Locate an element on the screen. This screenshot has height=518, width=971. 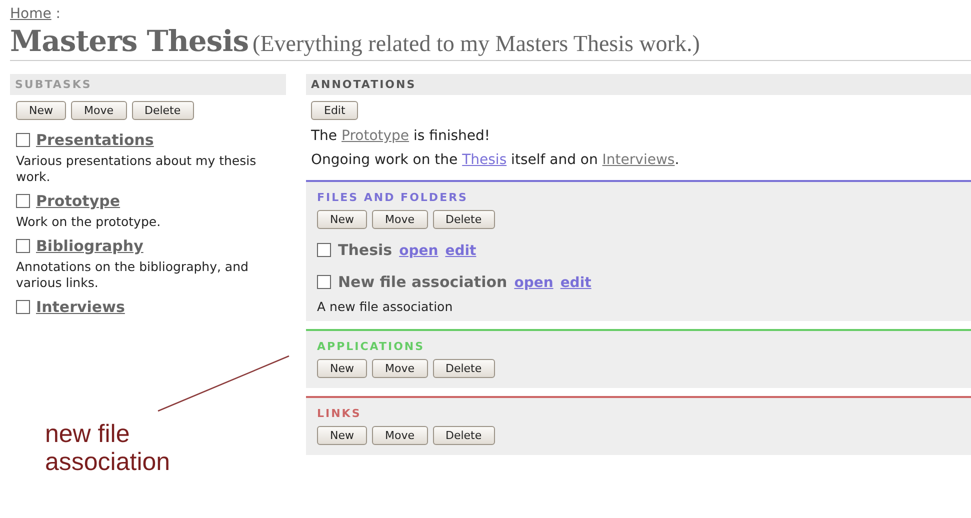
annotation-link: Thesis is located at coordinates (484, 160).